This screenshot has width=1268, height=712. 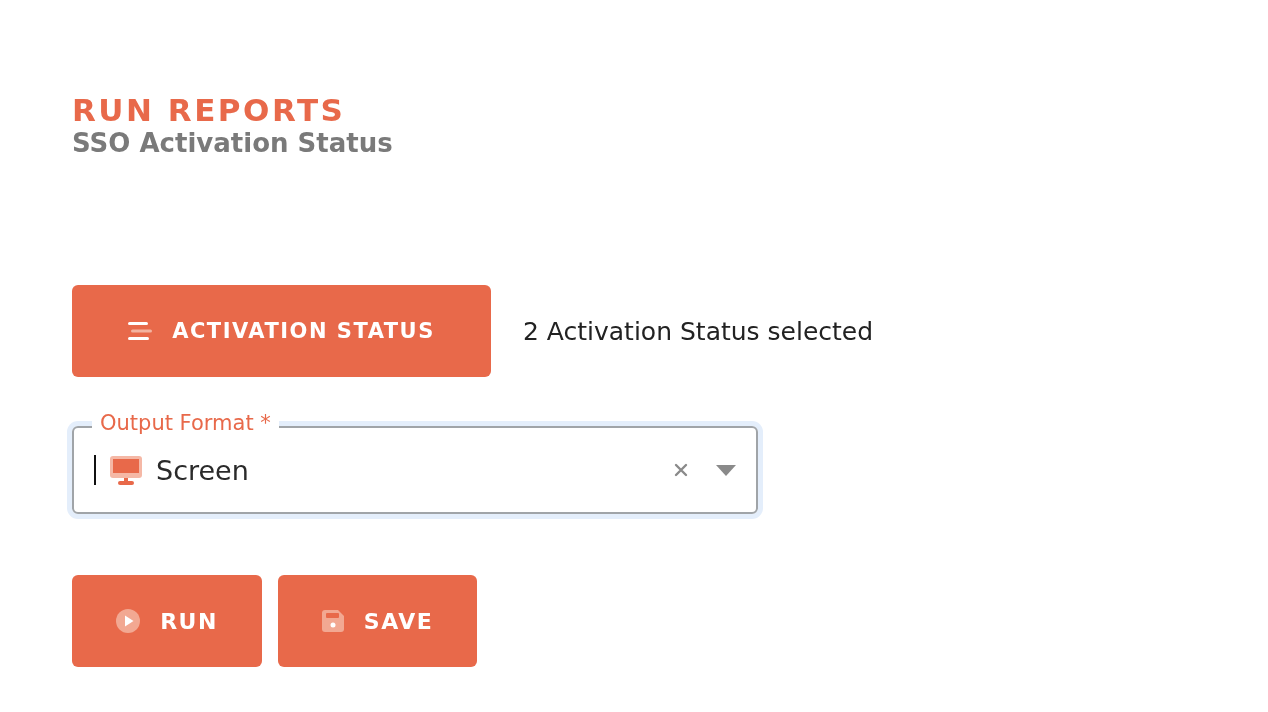 What do you see at coordinates (698, 331) in the screenshot?
I see `selection-summary: 2 Activation Status selected` at bounding box center [698, 331].